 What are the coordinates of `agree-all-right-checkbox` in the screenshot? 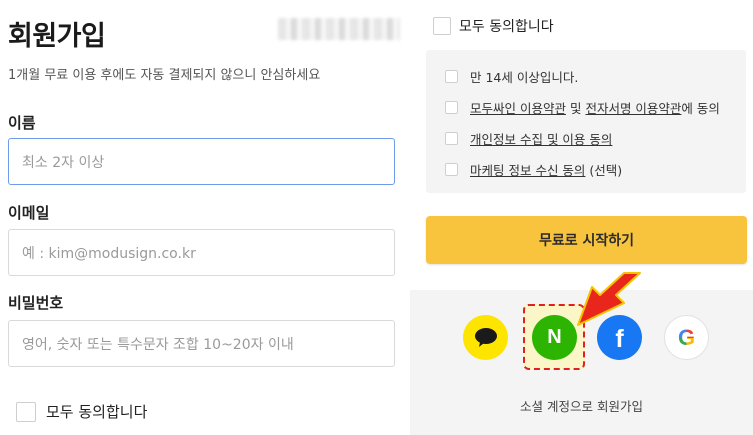 It's located at (442, 26).